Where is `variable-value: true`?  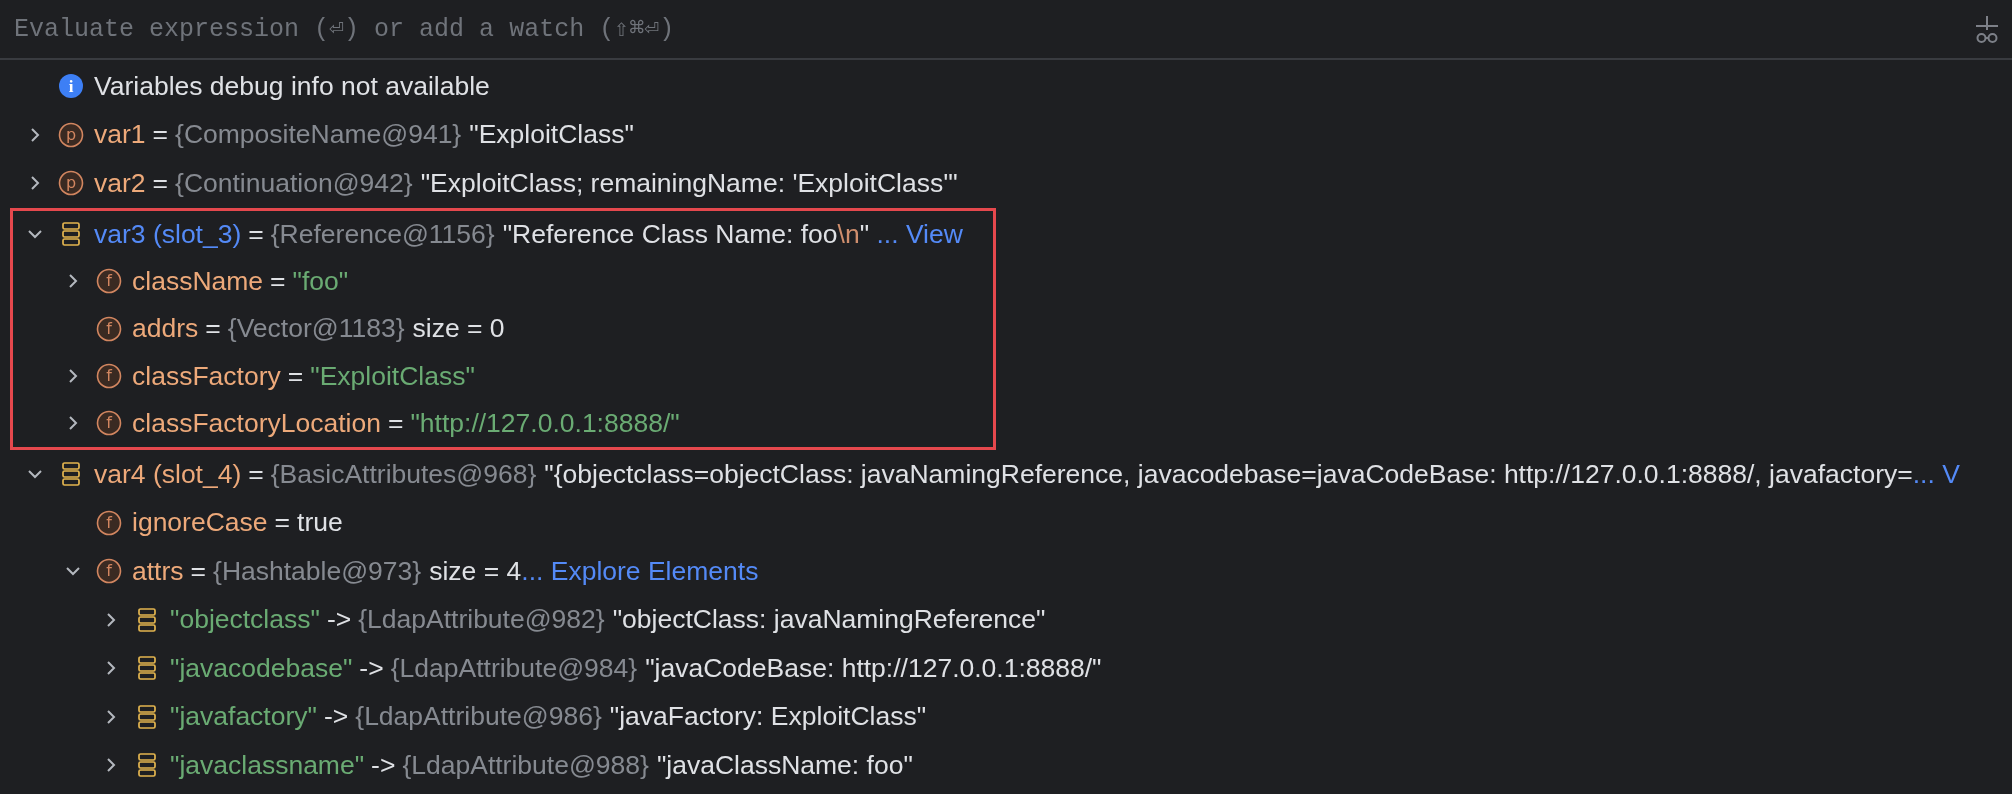 variable-value: true is located at coordinates (320, 523).